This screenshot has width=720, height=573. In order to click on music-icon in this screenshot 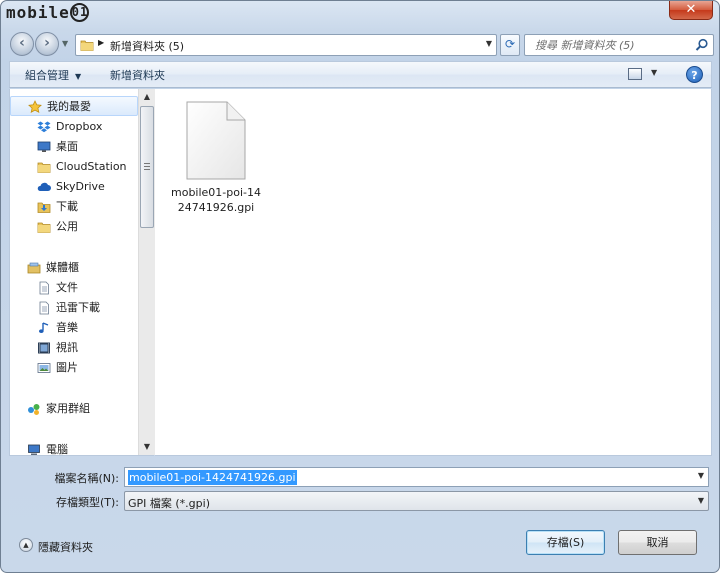, I will do `click(44, 328)`.